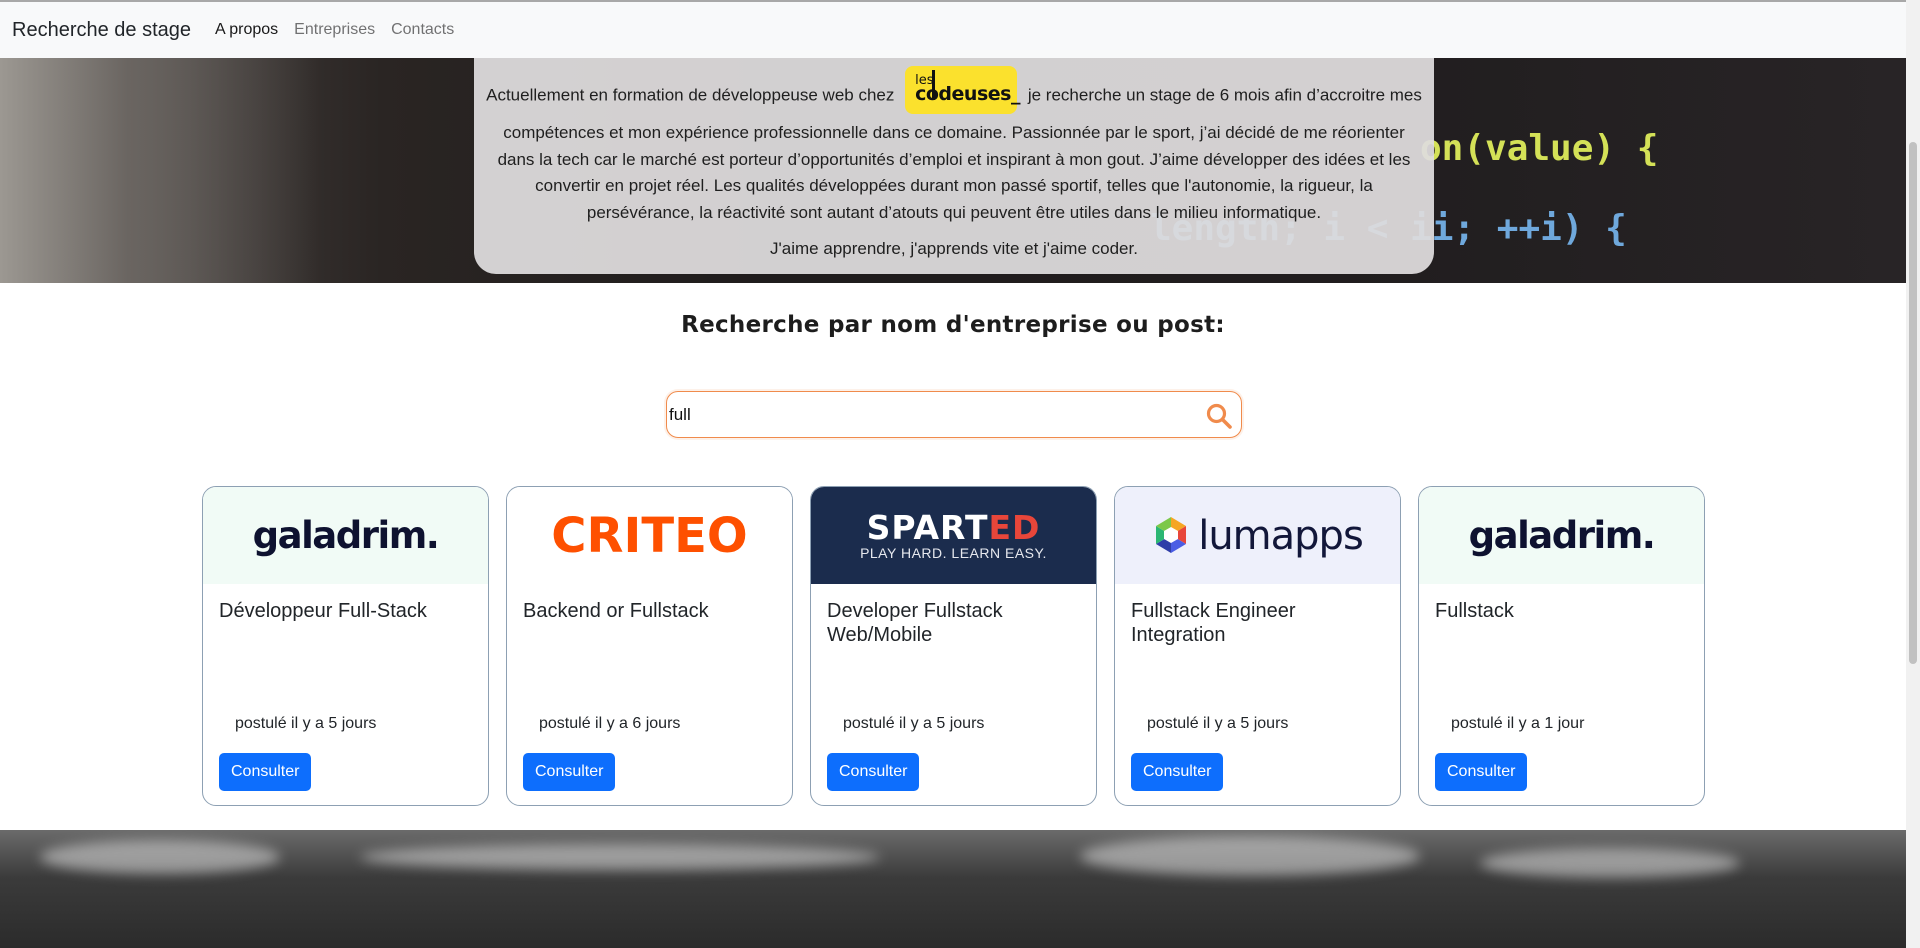 This screenshot has height=948, width=1920. I want to click on footer-background-image, so click(953, 889).